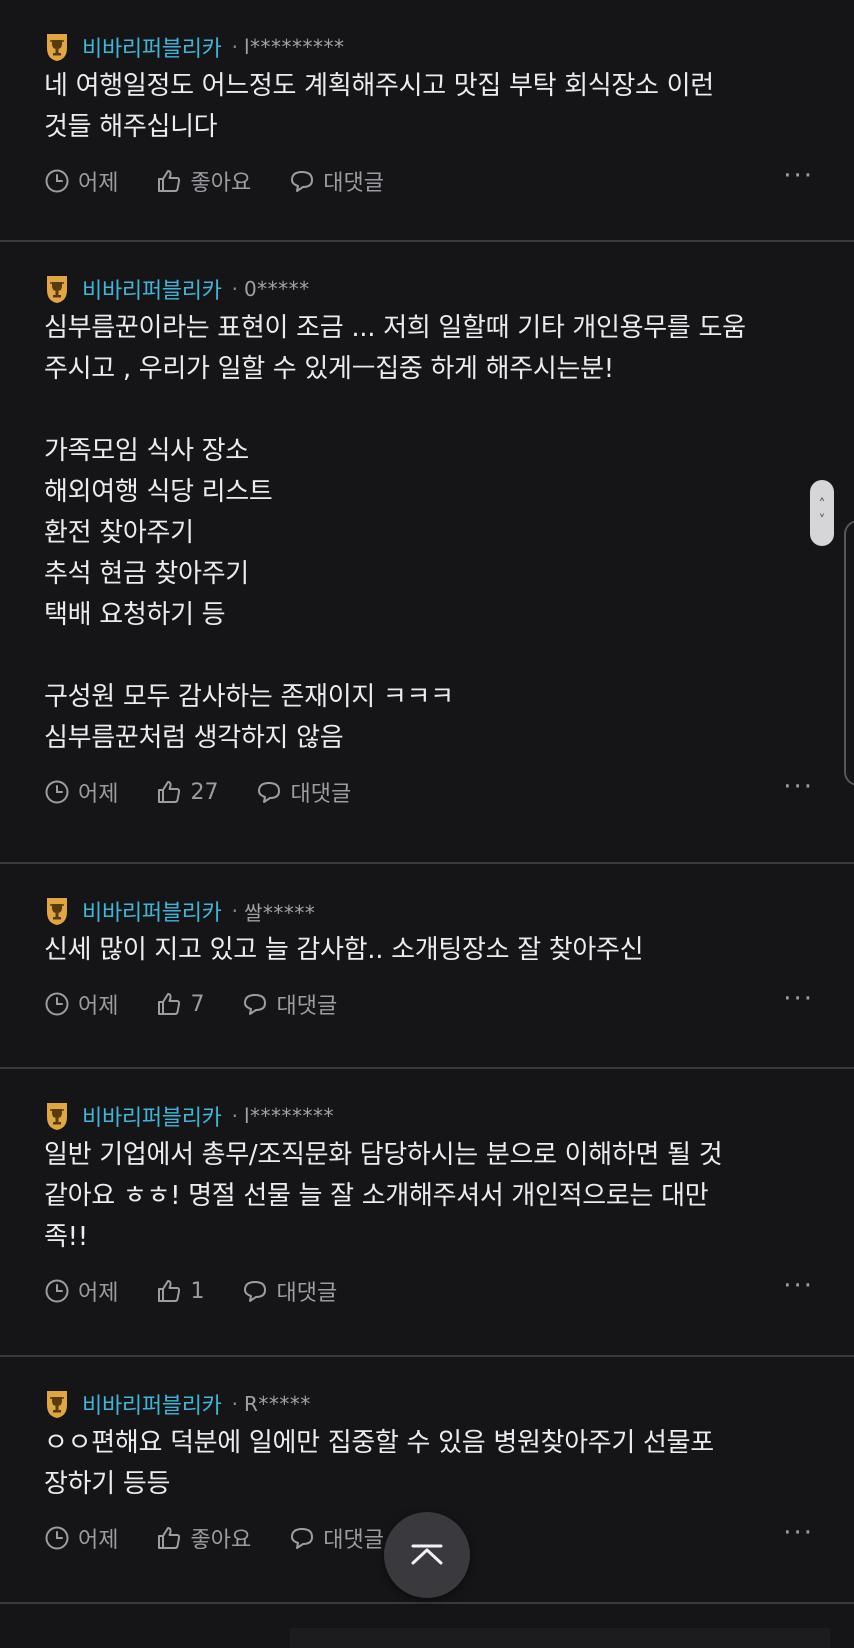 This screenshot has width=854, height=1648. Describe the element at coordinates (379, 1463) in the screenshot. I see `comment-text: ㅇㅇ편해요 덕분에 일에만 집중할 수 있음 병원찾아주기 선물포 장하기 등등` at that location.